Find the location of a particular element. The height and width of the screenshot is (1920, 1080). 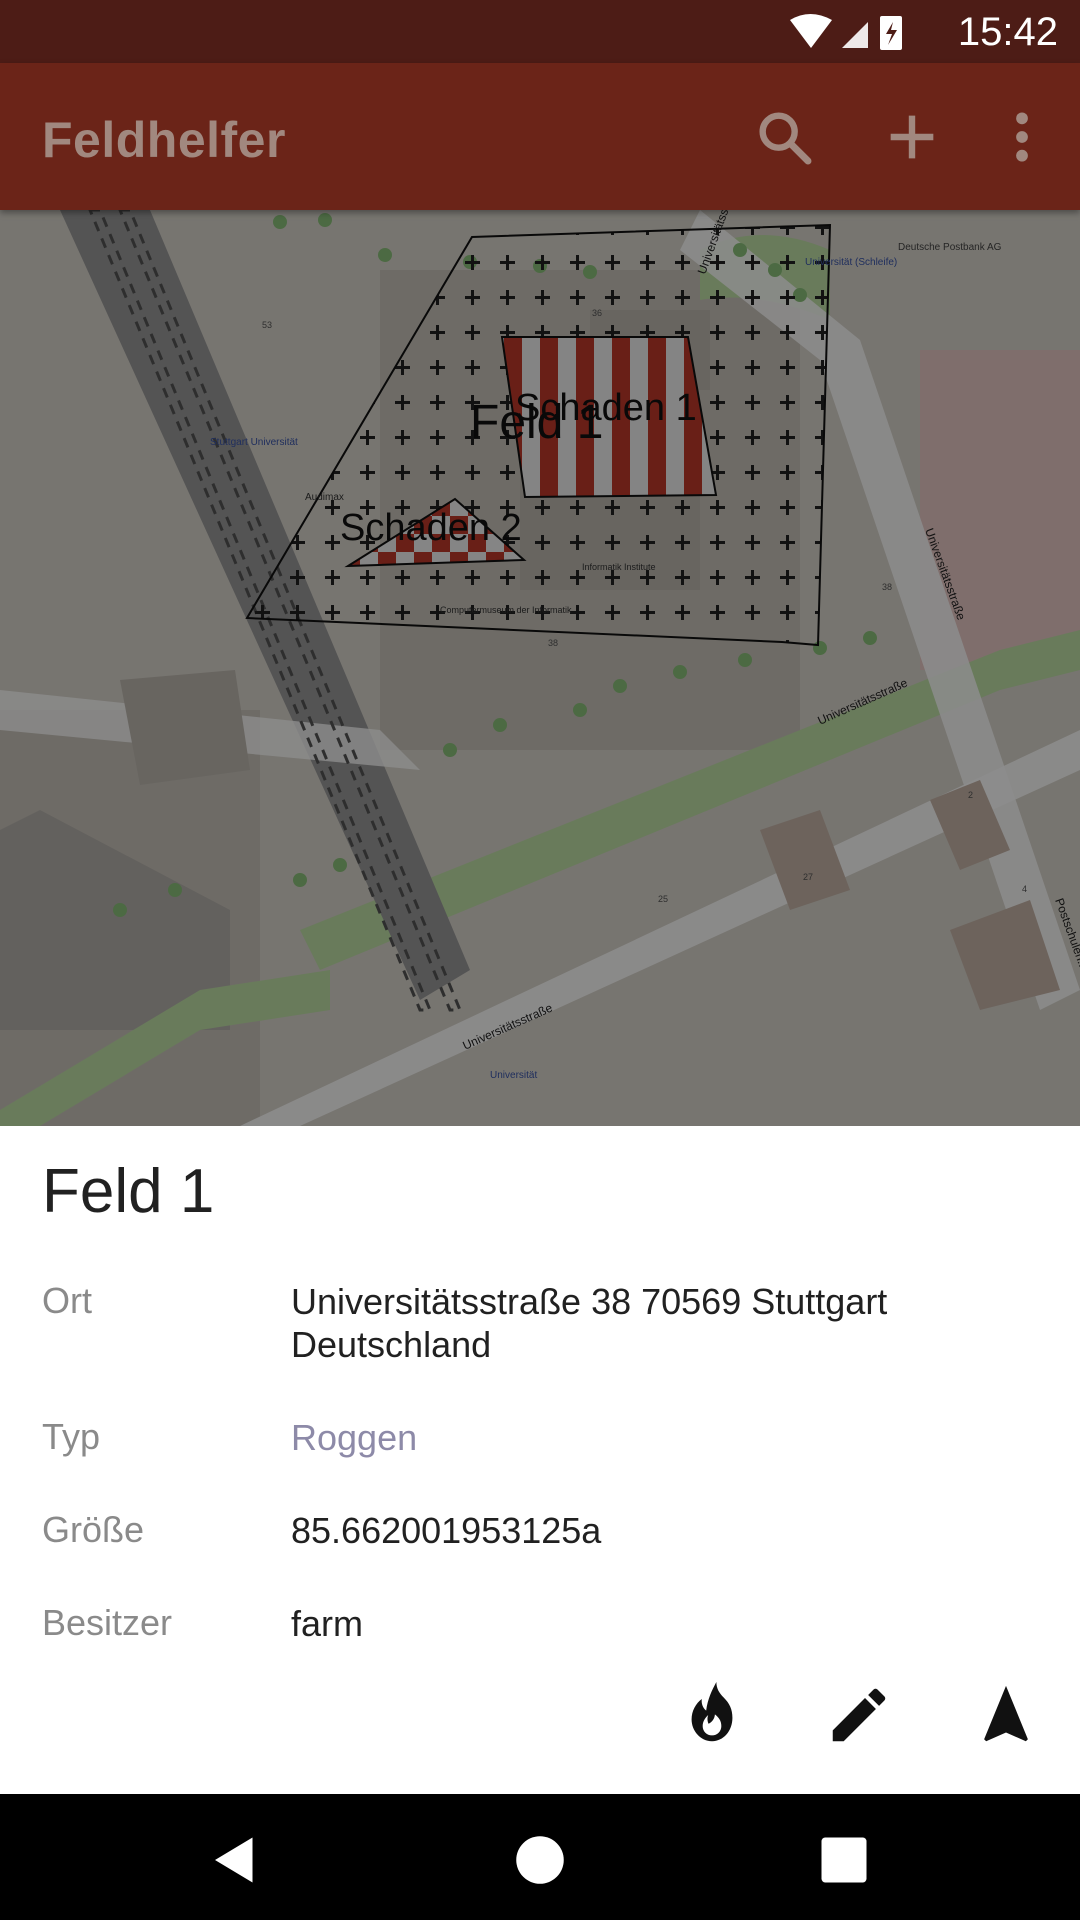

search-icon is located at coordinates (784, 137).